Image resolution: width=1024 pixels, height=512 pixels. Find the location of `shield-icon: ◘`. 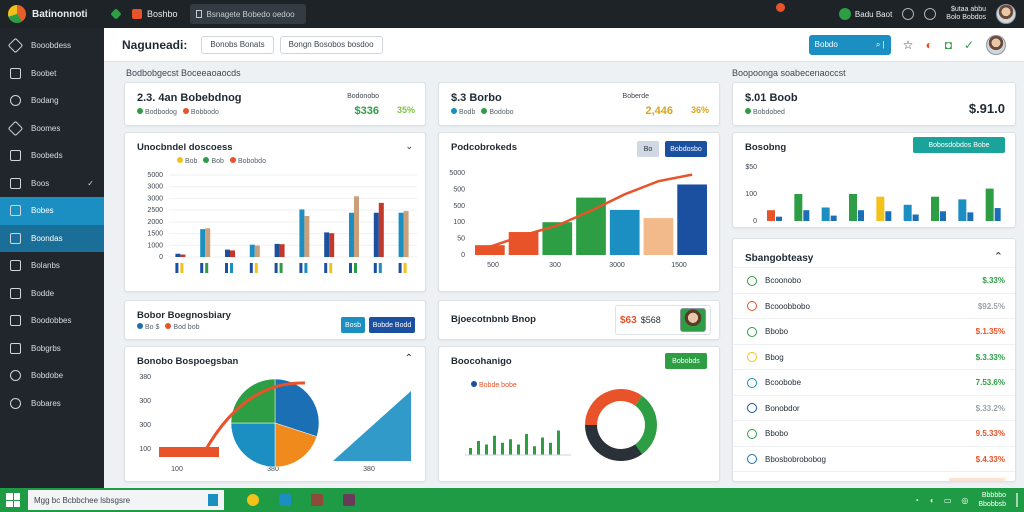

shield-icon: ◘ is located at coordinates (948, 45).